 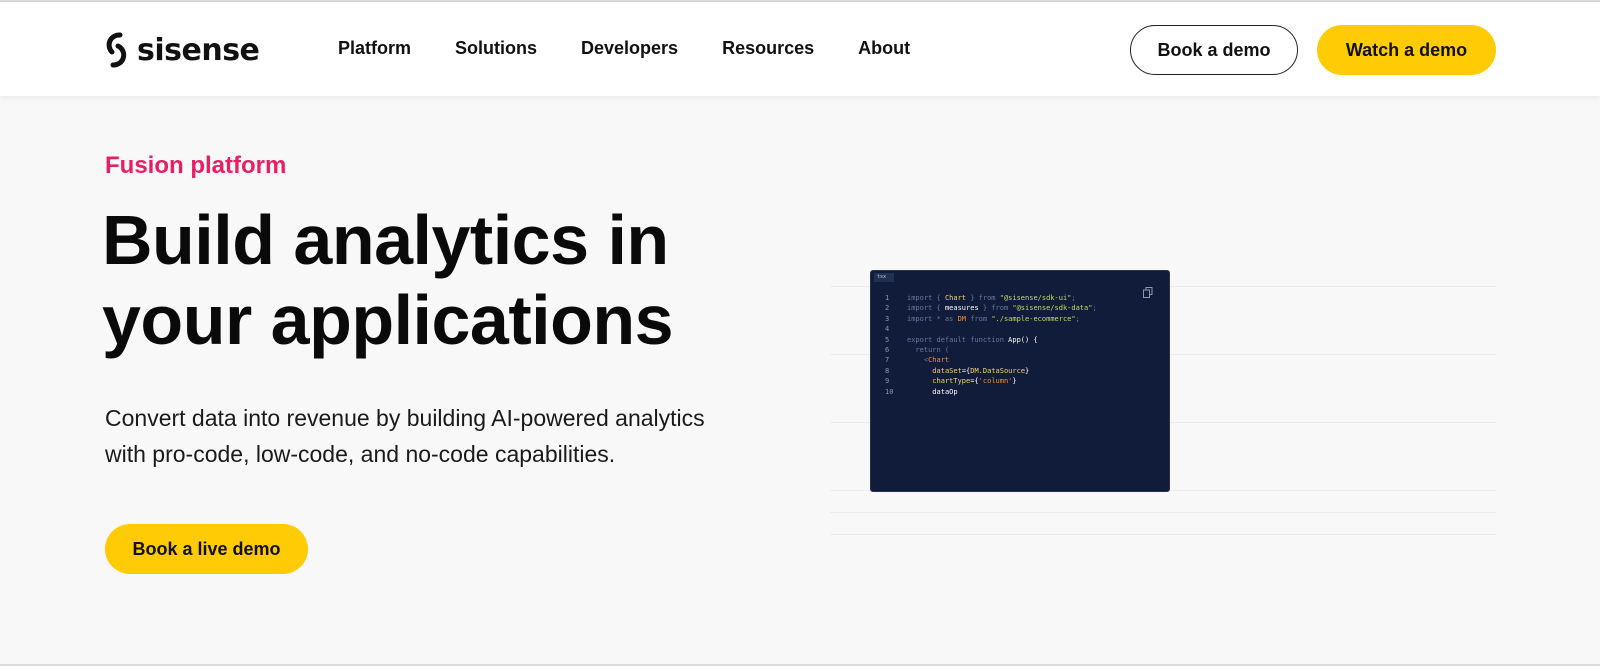 I want to click on line-number: 6, so click(x=887, y=349).